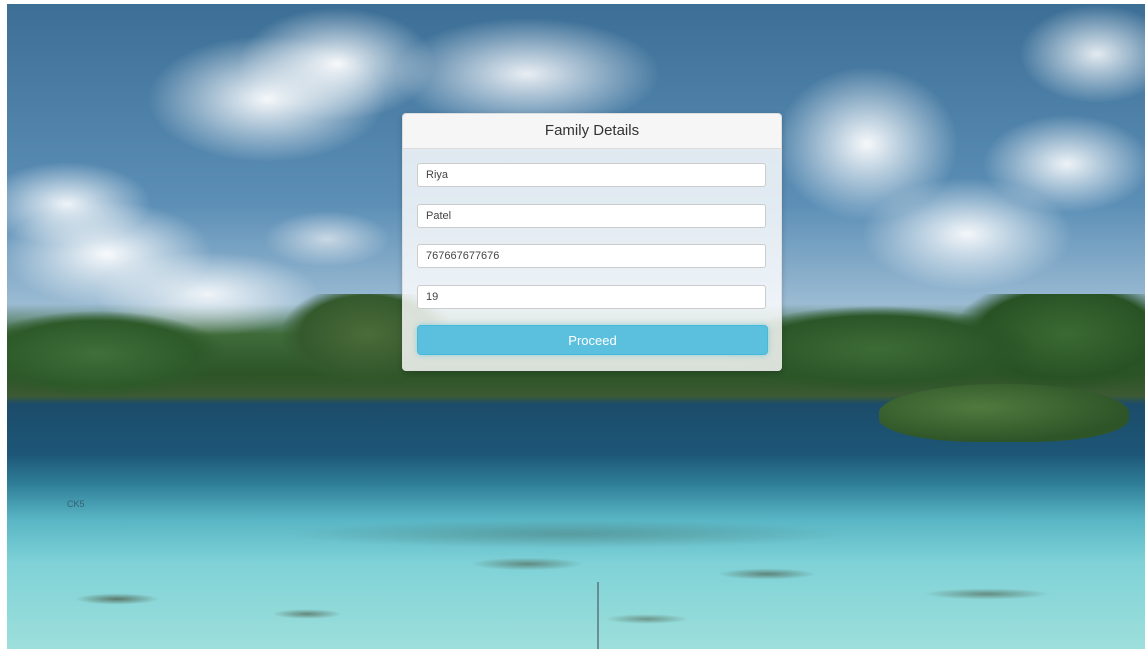 The width and height of the screenshot is (1145, 651). Describe the element at coordinates (1004, 413) in the screenshot. I see `islet` at that location.